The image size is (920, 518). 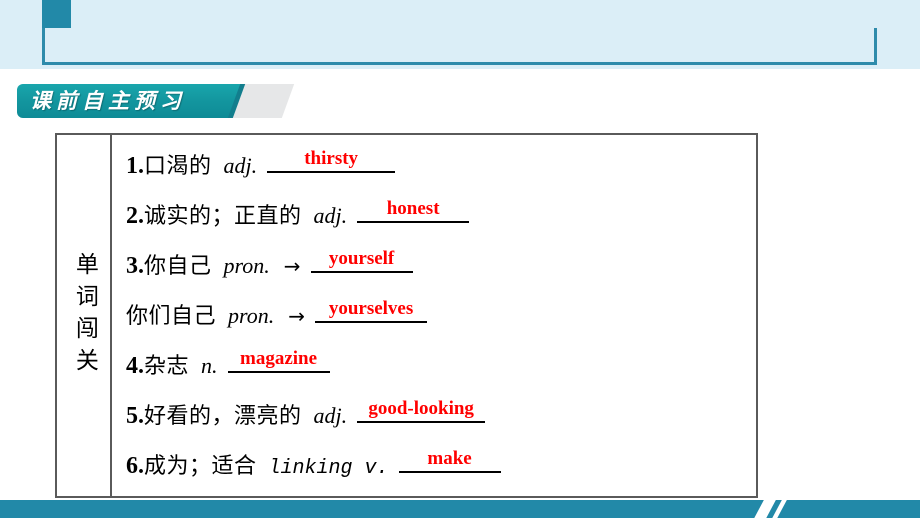 What do you see at coordinates (135, 166) in the screenshot?
I see `row-number: 1.` at bounding box center [135, 166].